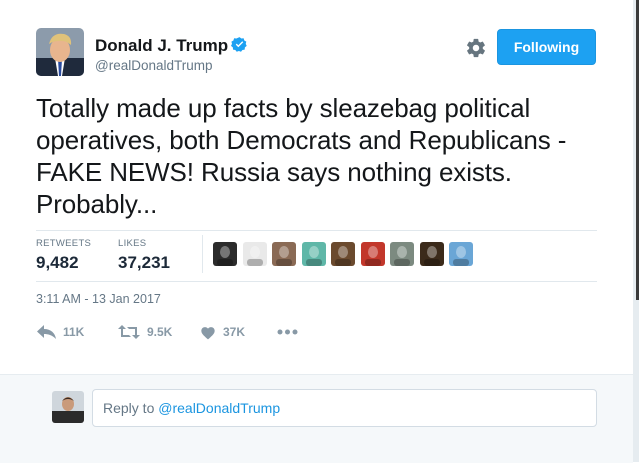 The height and width of the screenshot is (463, 639). Describe the element at coordinates (239, 44) in the screenshot. I see `verified-badge-icon` at that location.